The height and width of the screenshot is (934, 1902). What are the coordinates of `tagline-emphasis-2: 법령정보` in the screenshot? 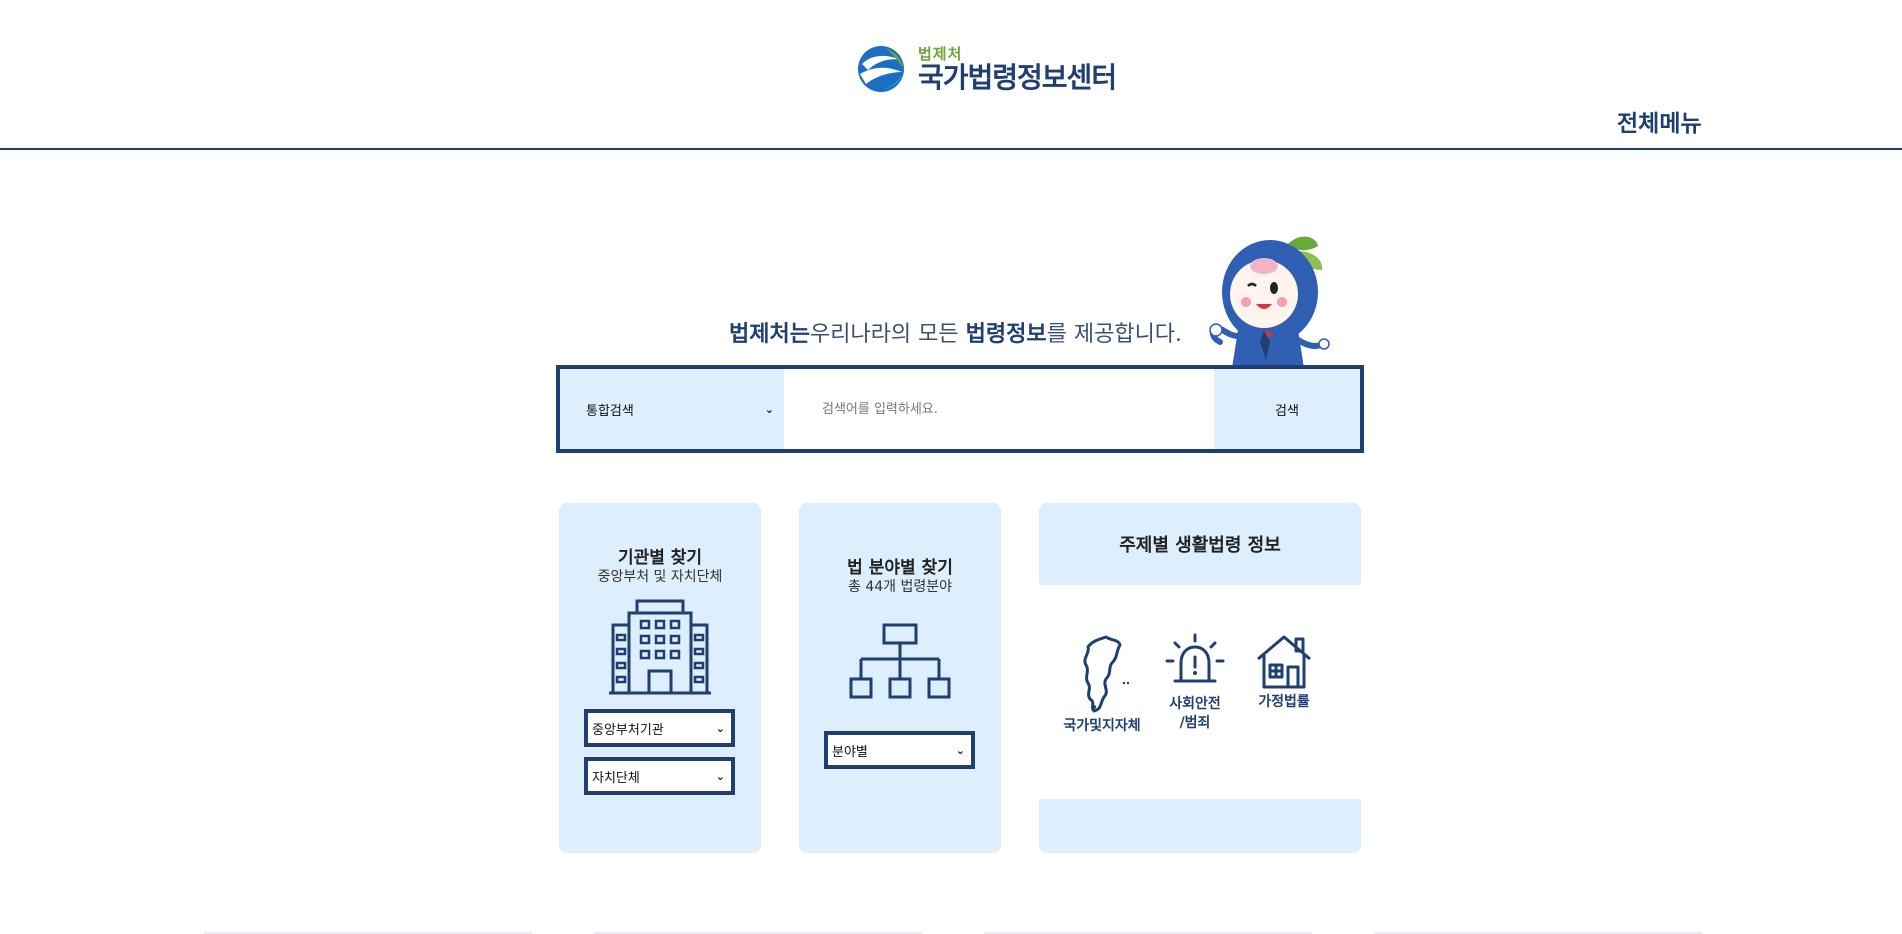 It's located at (1006, 334).